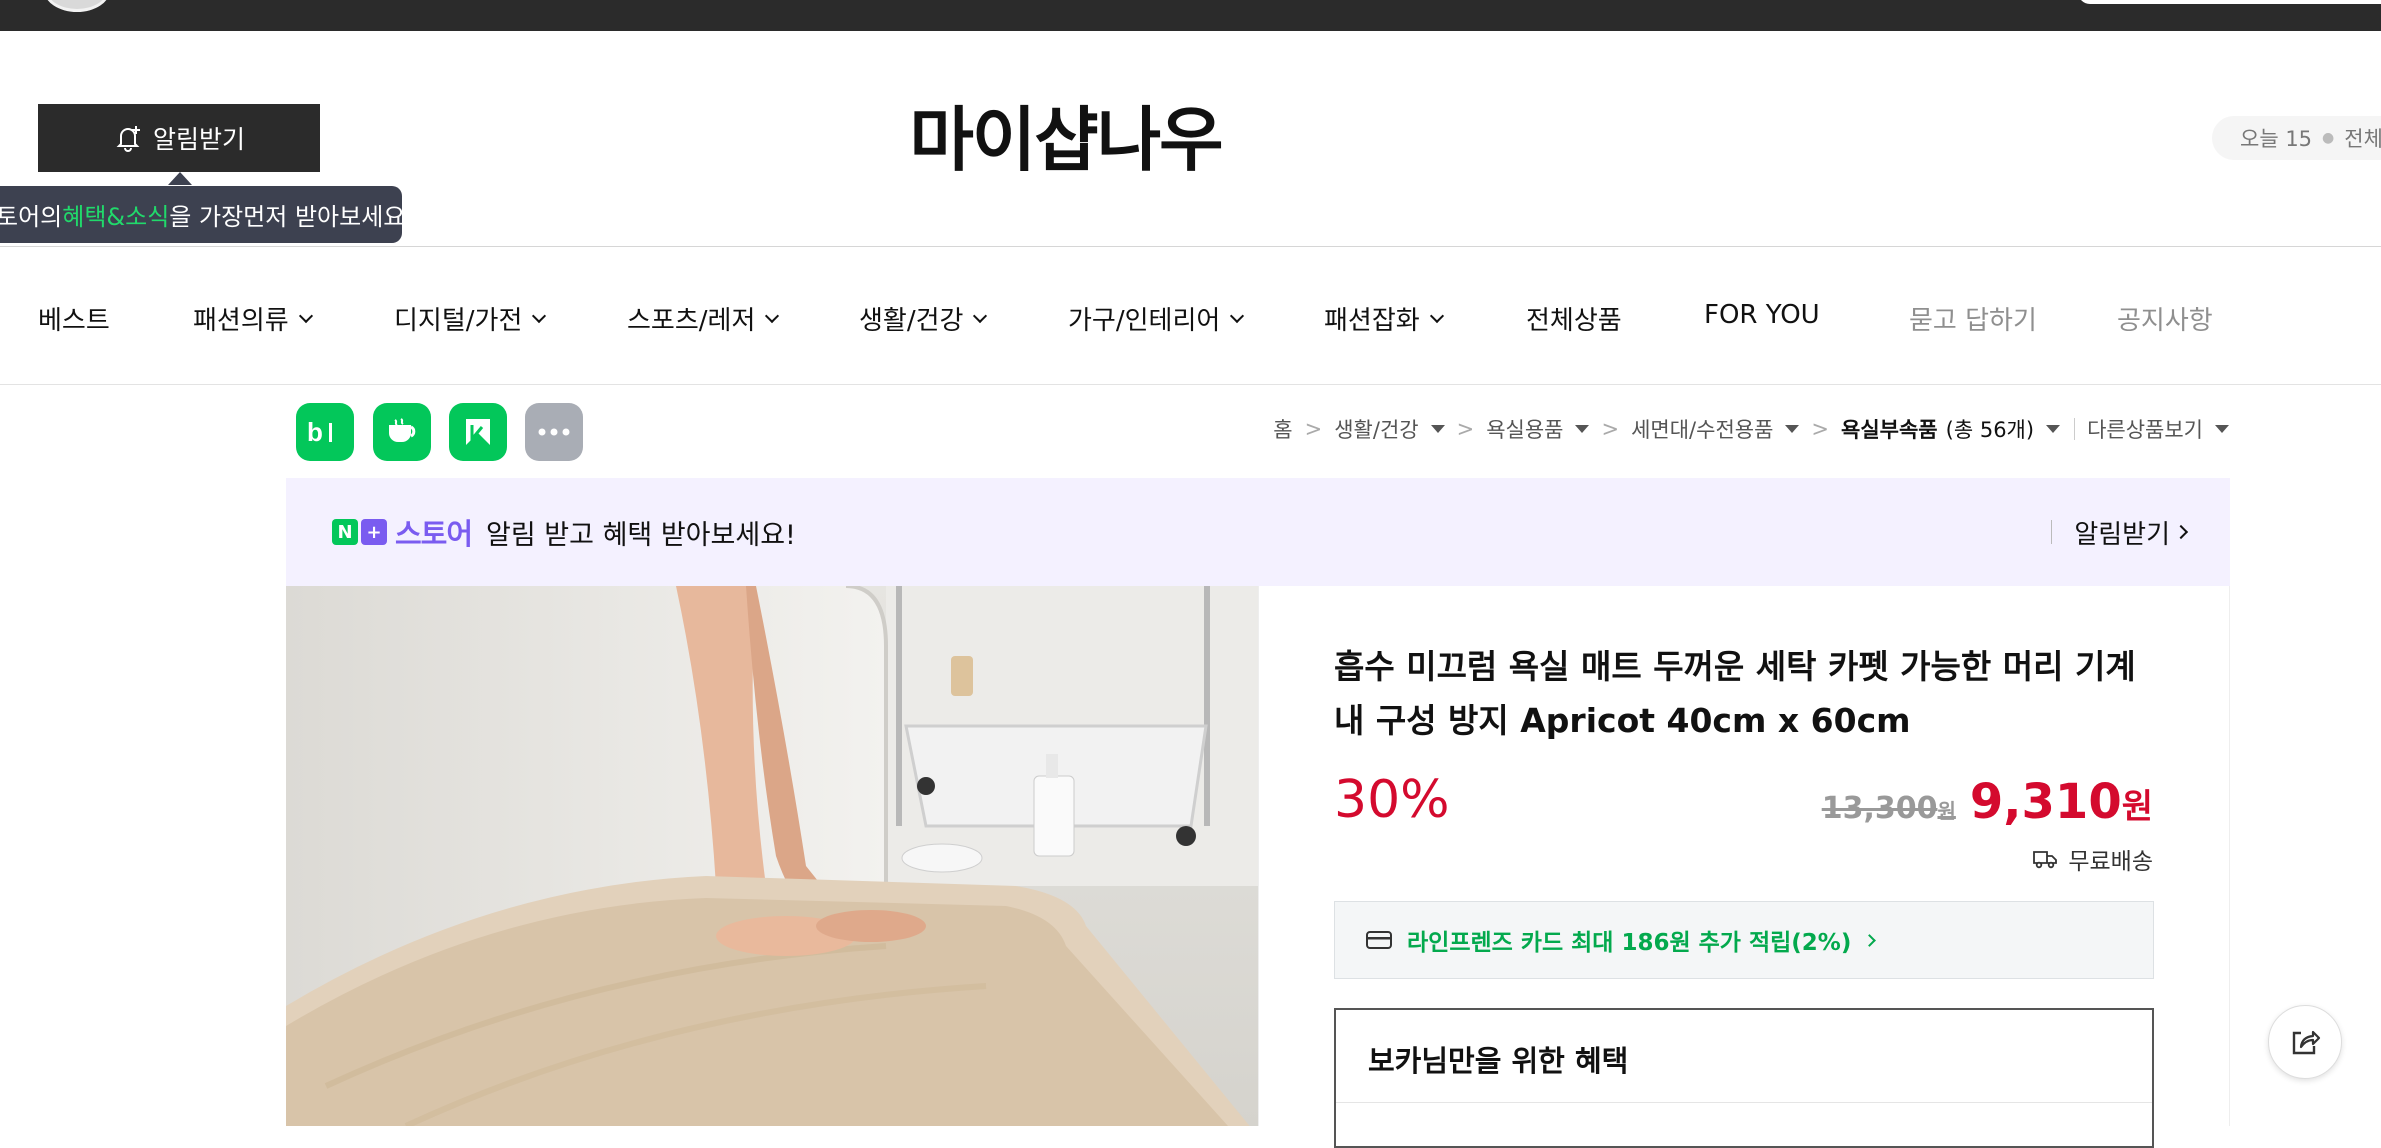  I want to click on nav-digital: 디지털/가전, so click(470, 318).